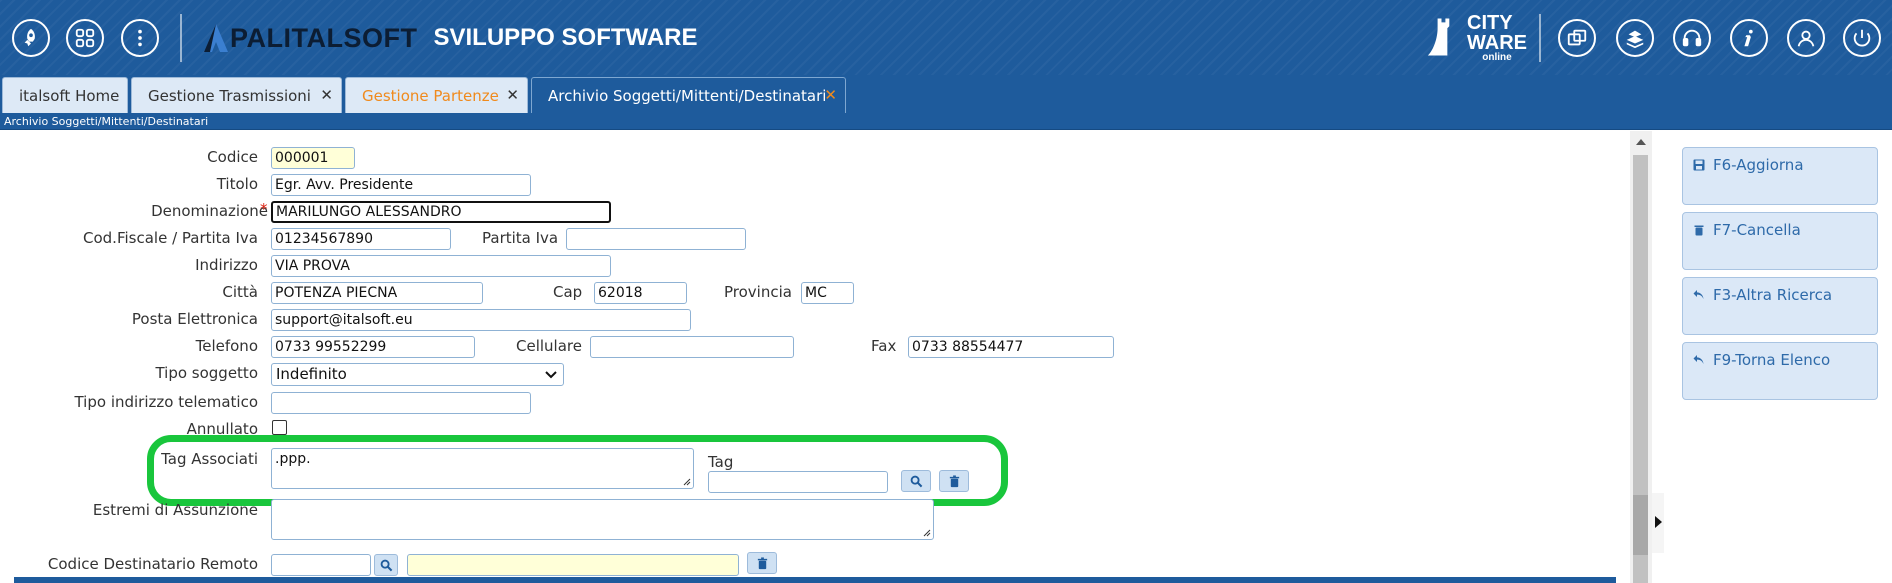 The width and height of the screenshot is (1892, 583). I want to click on scroll-up-arrow-icon, so click(1641, 142).